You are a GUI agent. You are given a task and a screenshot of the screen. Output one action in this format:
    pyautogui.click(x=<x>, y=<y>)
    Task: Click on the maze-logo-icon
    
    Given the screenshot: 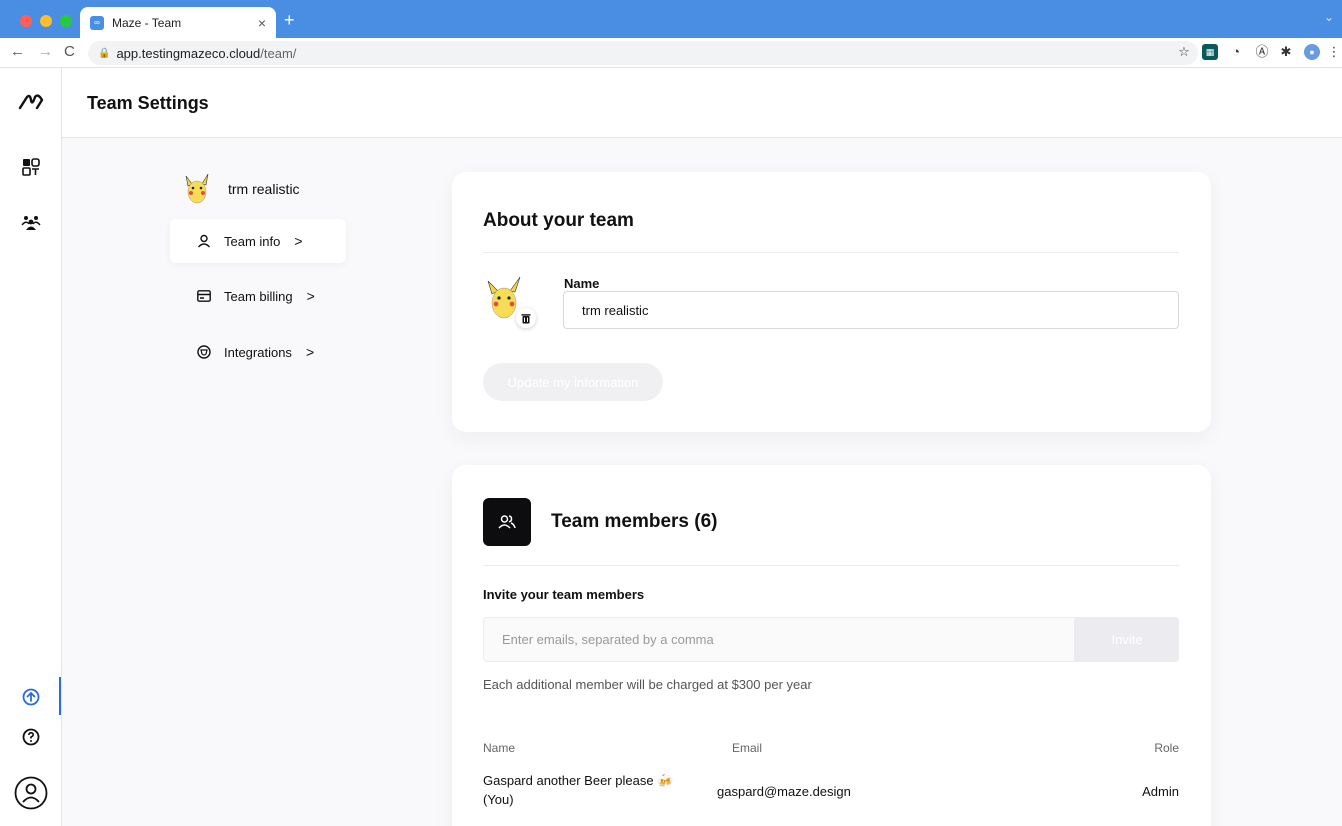 What is the action you would take?
    pyautogui.click(x=31, y=102)
    